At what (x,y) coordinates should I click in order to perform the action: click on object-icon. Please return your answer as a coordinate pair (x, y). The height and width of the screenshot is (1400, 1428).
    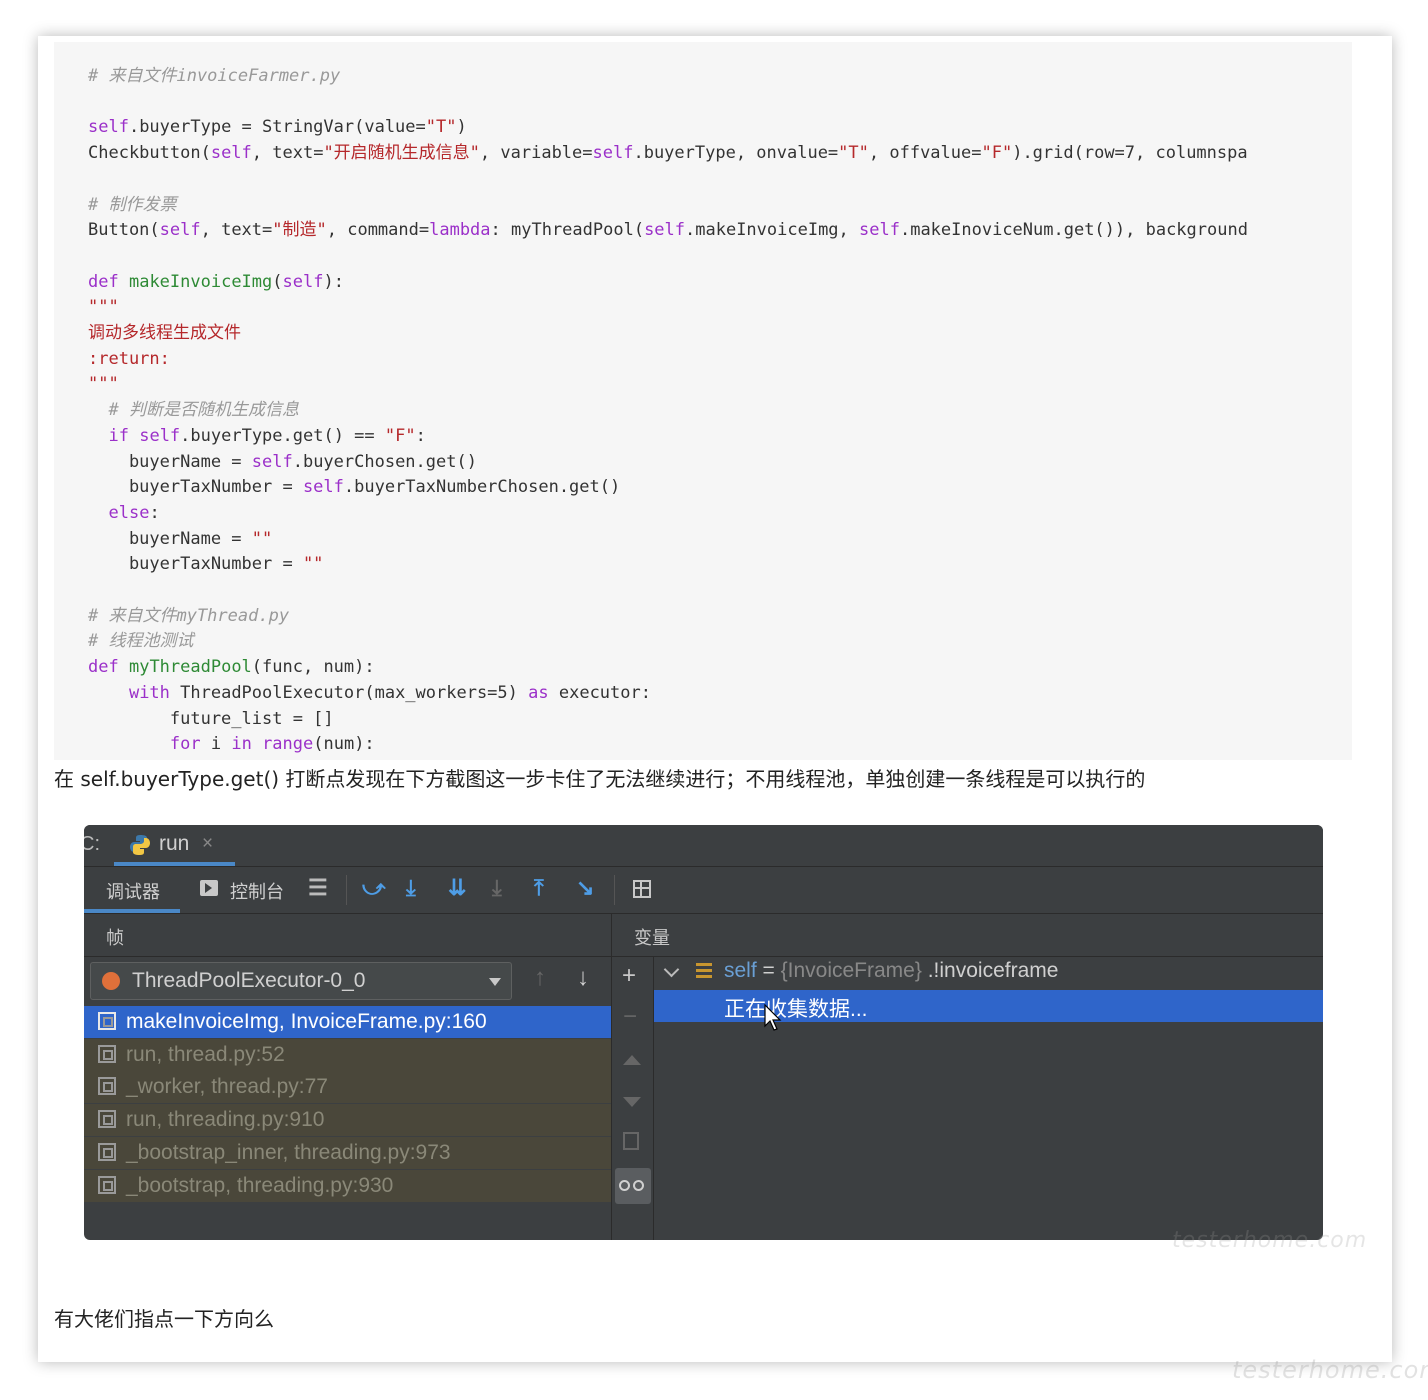
    Looking at the image, I should click on (704, 971).